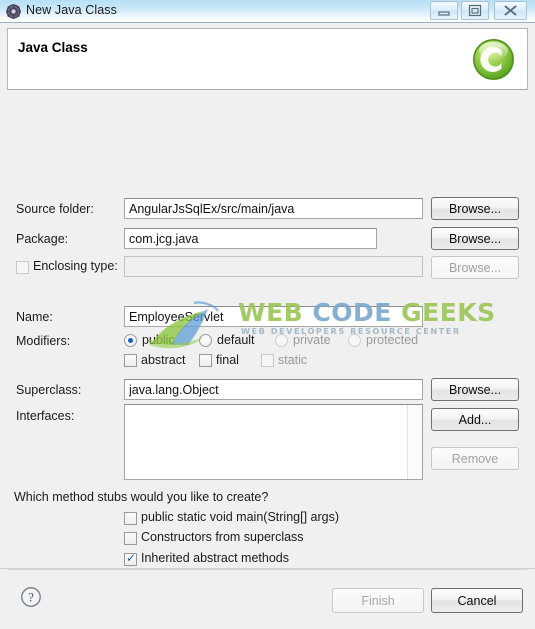  I want to click on minimize-icon, so click(444, 10).